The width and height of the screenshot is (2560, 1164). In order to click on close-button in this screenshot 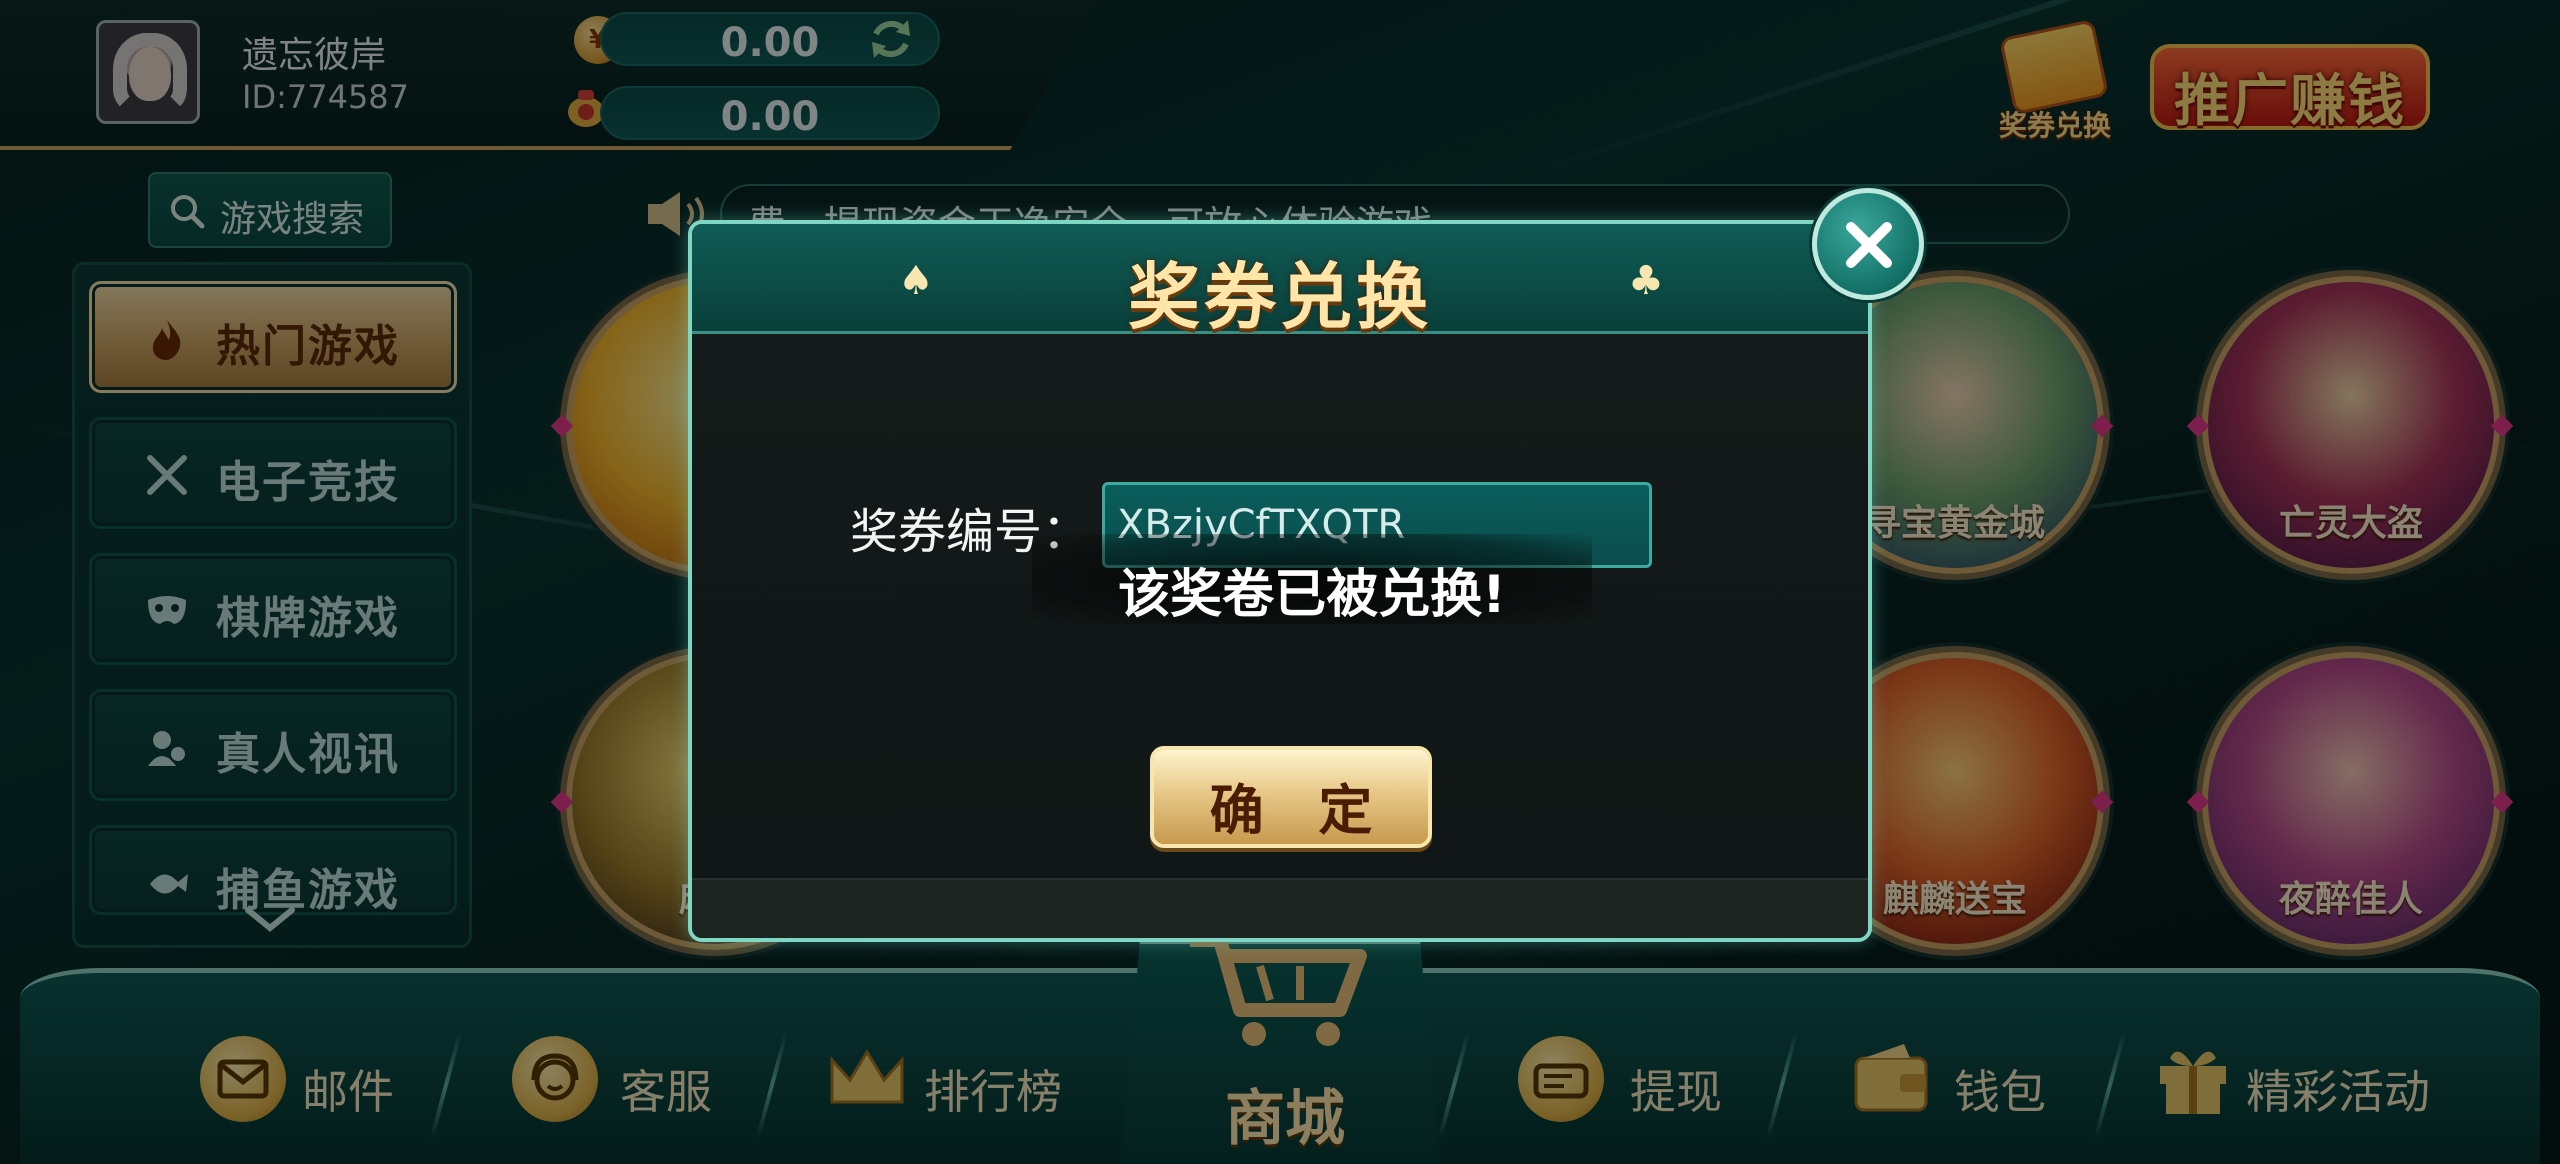, I will do `click(1868, 244)`.